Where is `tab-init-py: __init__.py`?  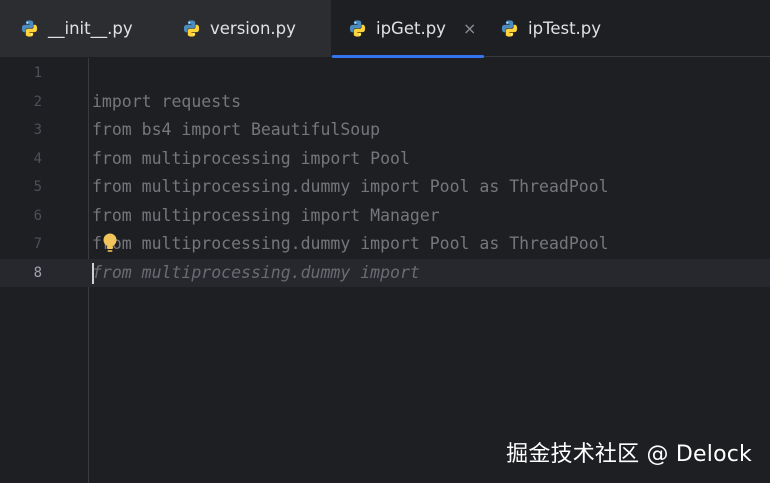
tab-init-py: __init__.py is located at coordinates (82, 28).